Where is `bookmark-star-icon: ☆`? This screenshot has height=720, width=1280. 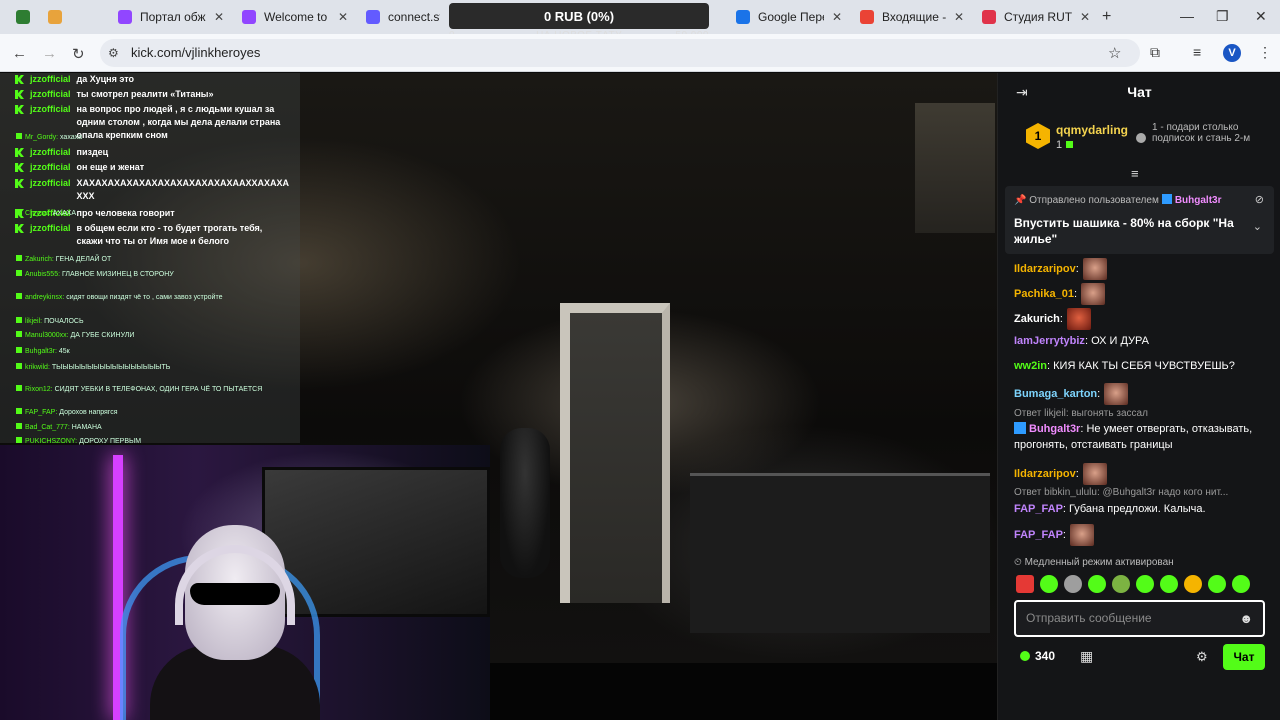 bookmark-star-icon: ☆ is located at coordinates (1114, 53).